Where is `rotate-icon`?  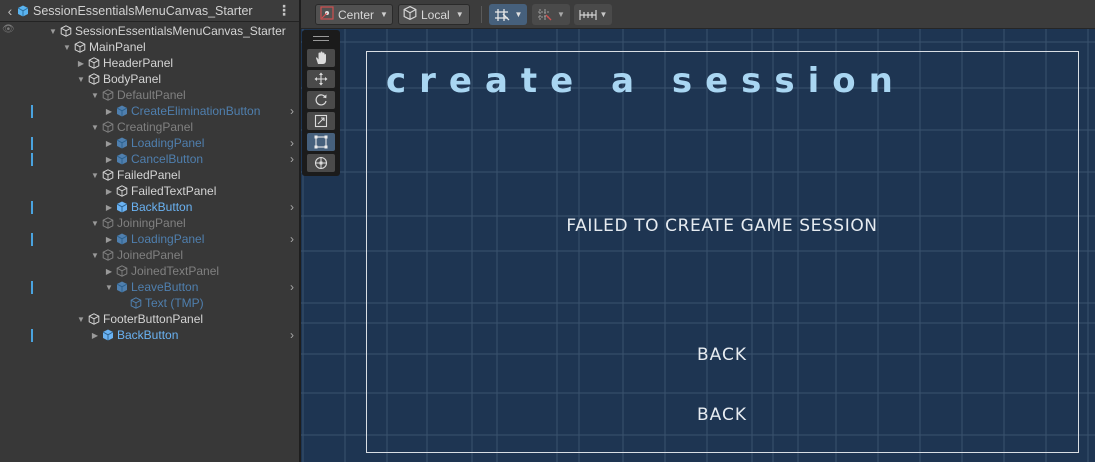
rotate-icon is located at coordinates (321, 100).